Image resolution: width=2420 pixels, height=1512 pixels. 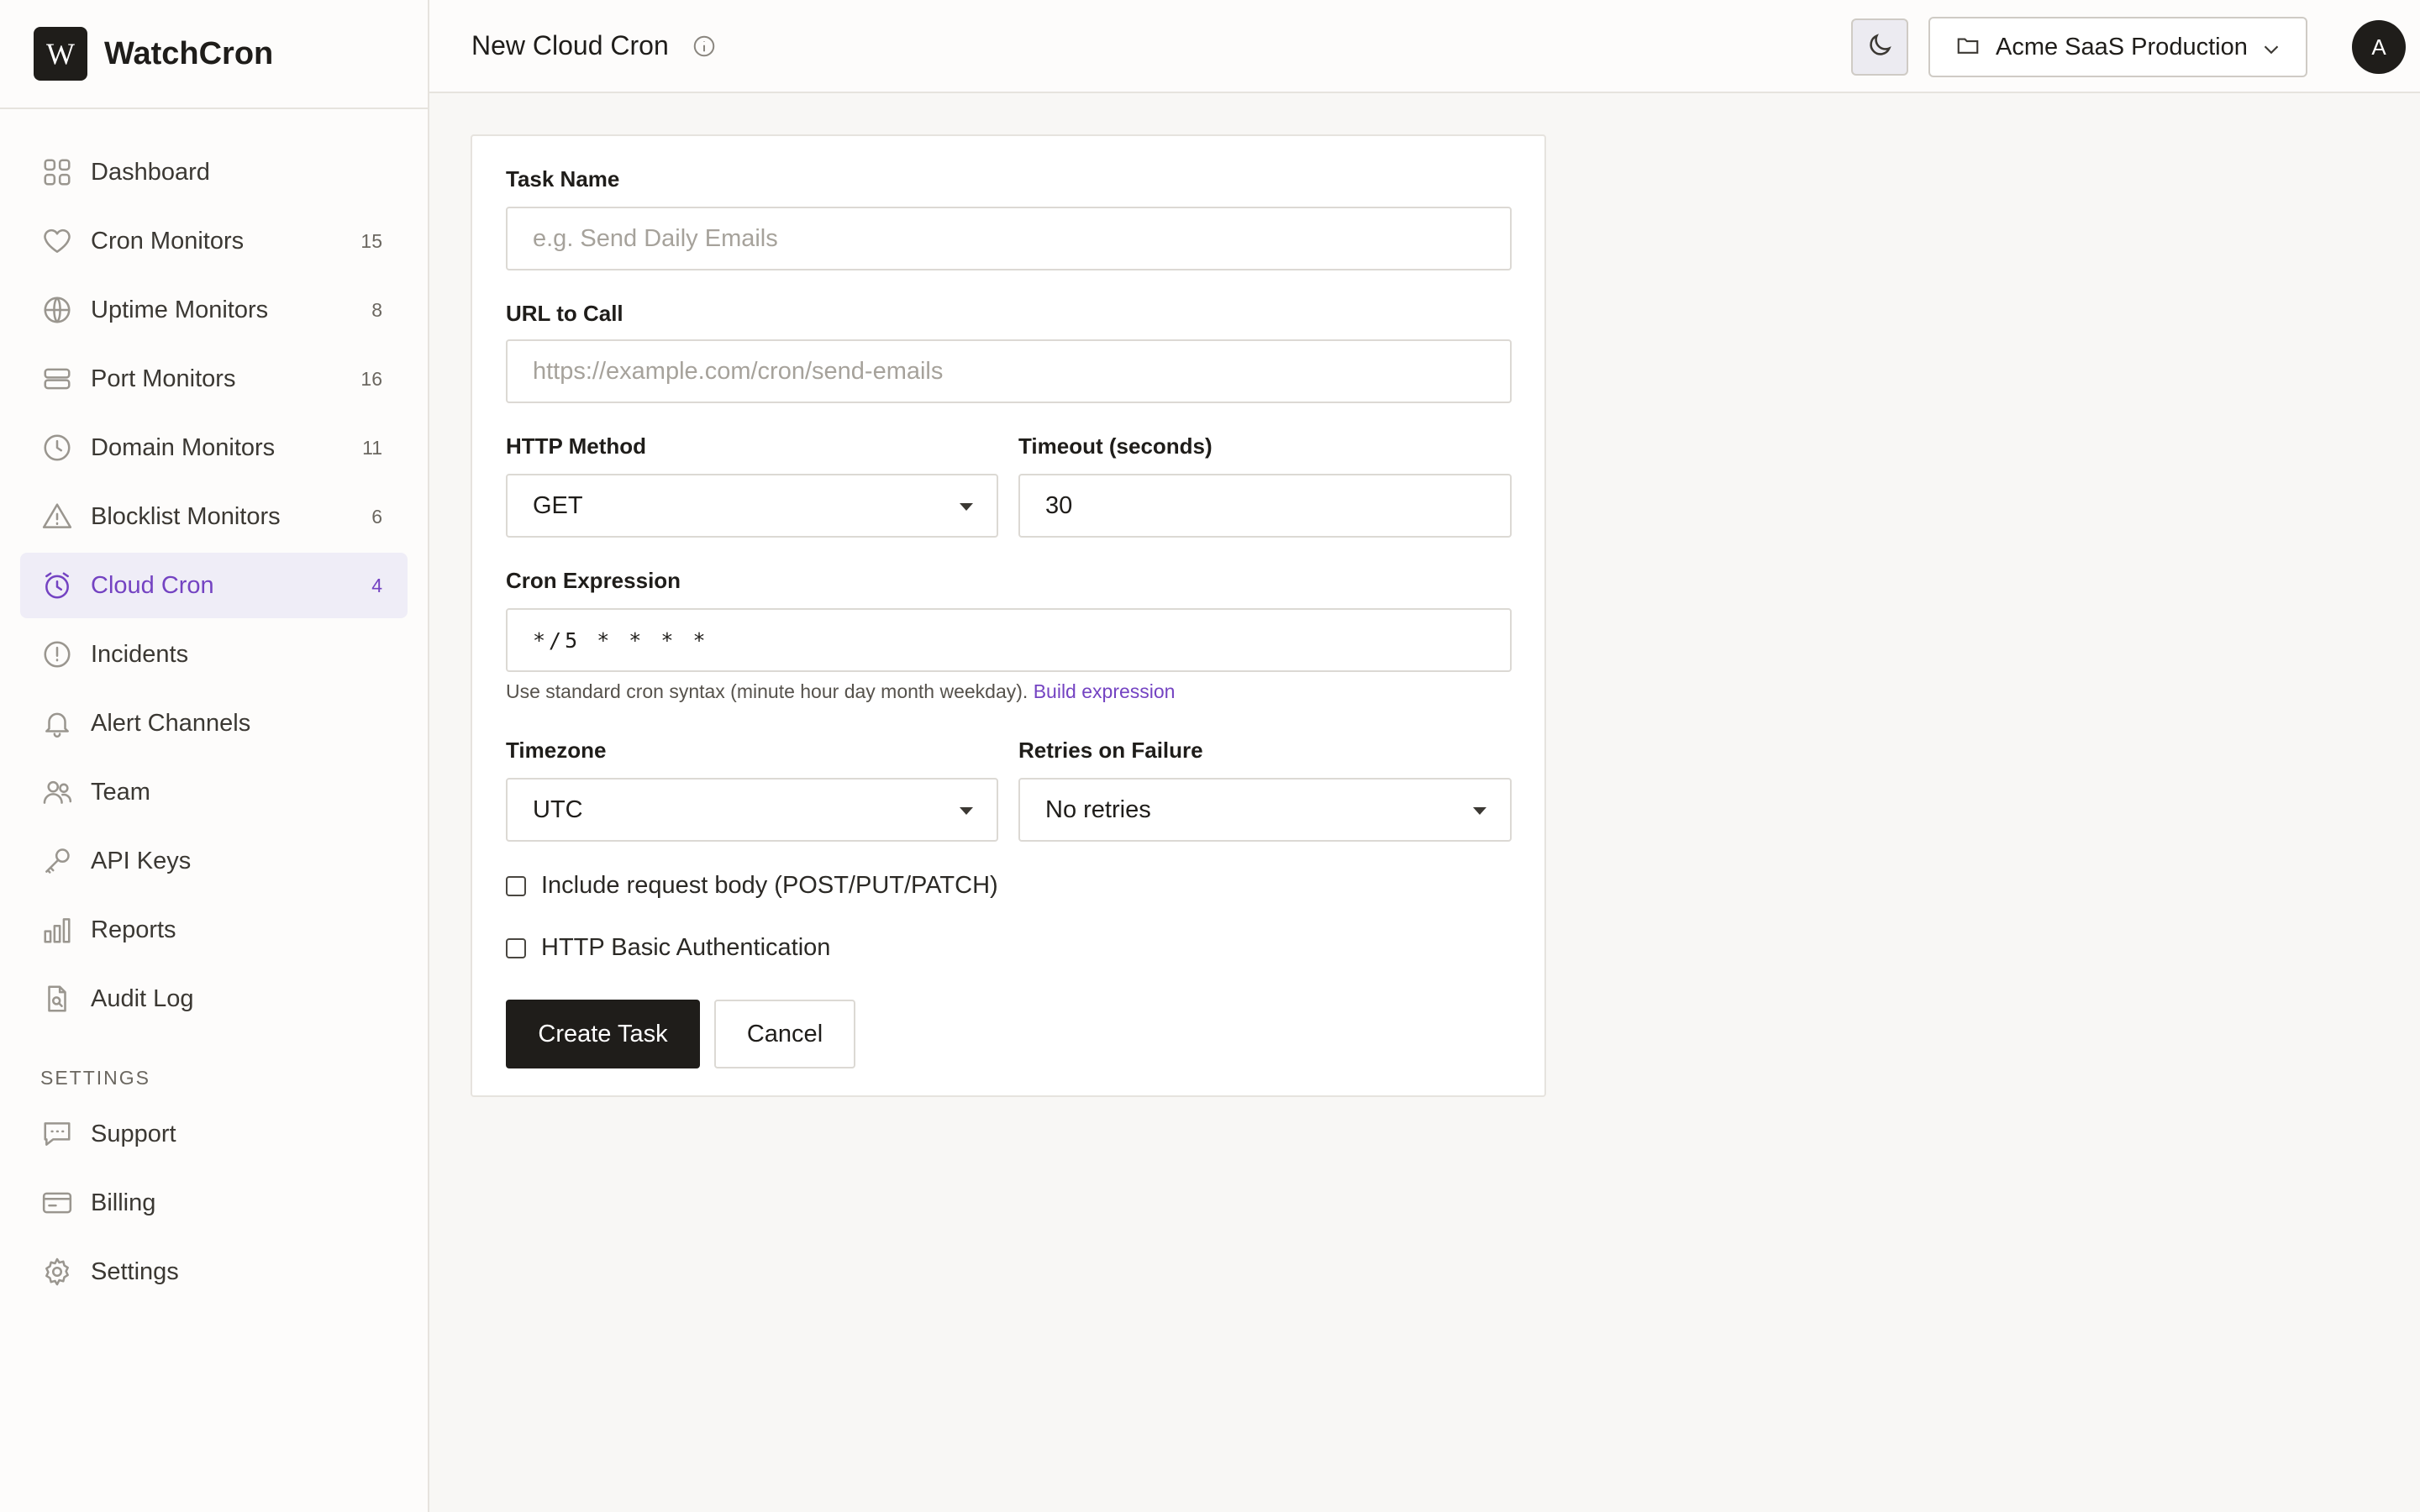 I want to click on sidebar-item-count: 11, so click(x=372, y=447).